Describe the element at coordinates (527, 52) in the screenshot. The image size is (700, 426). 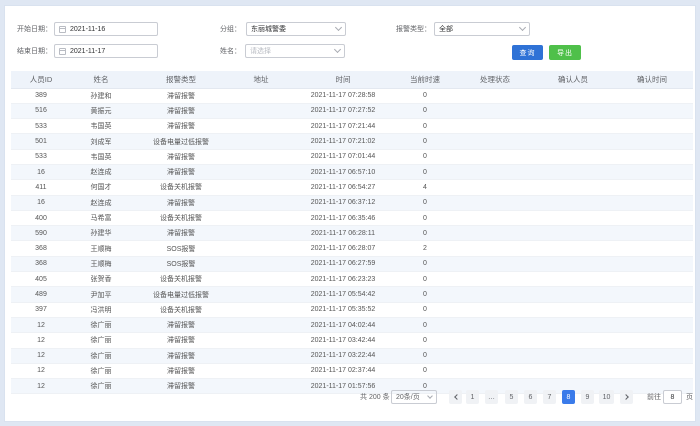
I see `query-button: 查询` at that location.